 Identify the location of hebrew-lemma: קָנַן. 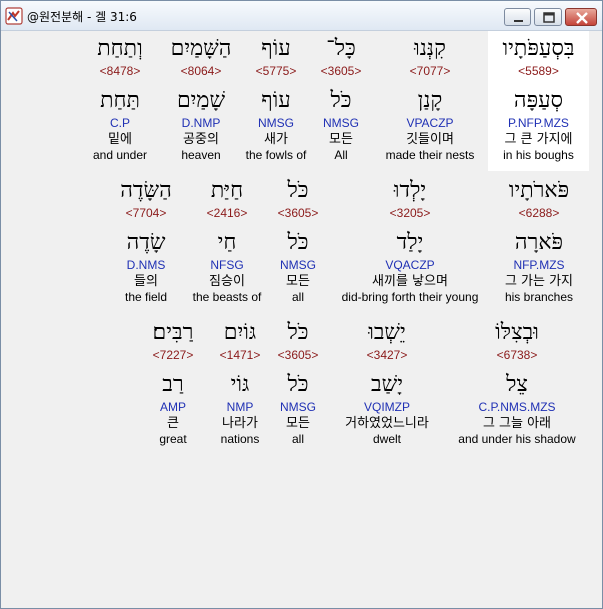
(430, 100).